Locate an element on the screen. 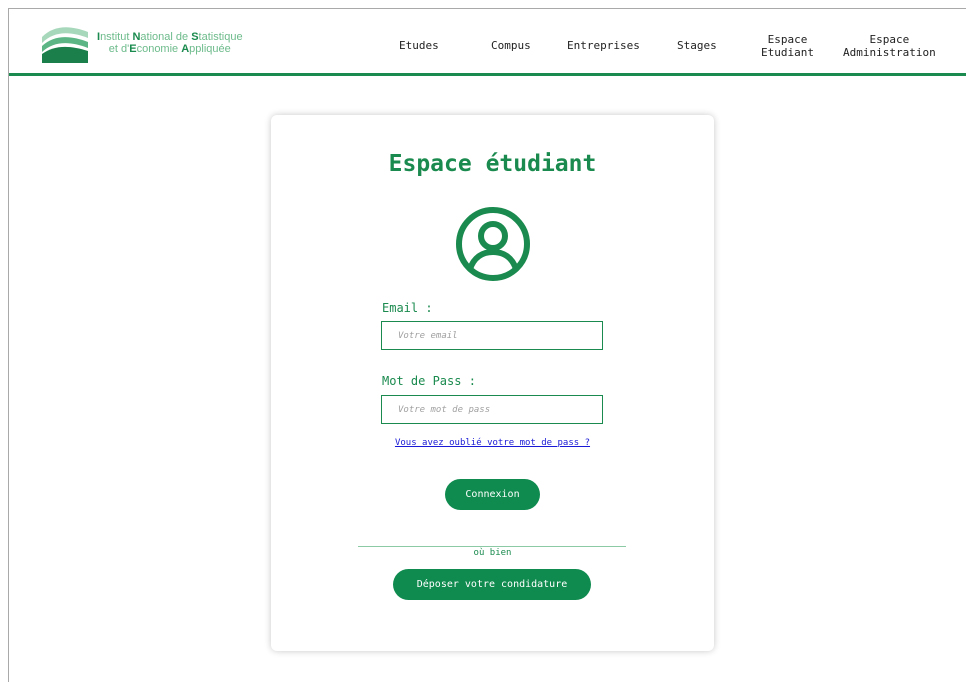  institute-name-part: S is located at coordinates (195, 37).